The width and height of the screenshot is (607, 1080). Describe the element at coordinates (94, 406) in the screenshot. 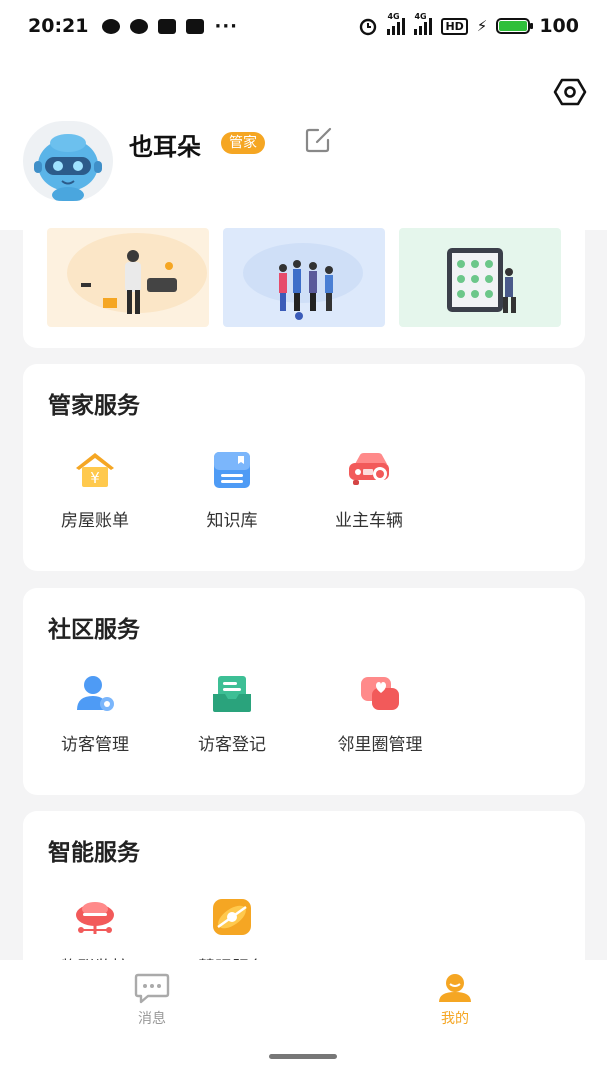

I see `section-title: 管家服务` at that location.